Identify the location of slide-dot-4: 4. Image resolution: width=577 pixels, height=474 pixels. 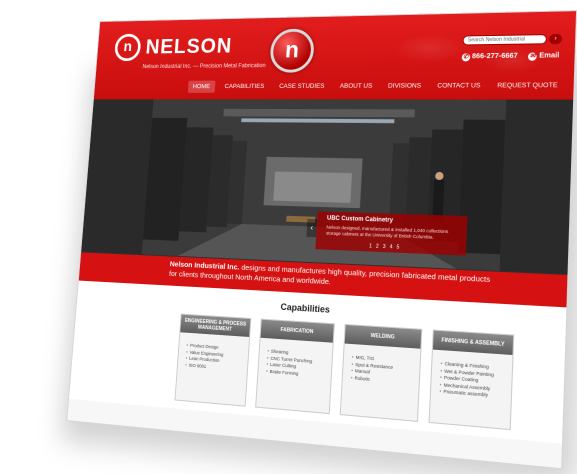
(390, 247).